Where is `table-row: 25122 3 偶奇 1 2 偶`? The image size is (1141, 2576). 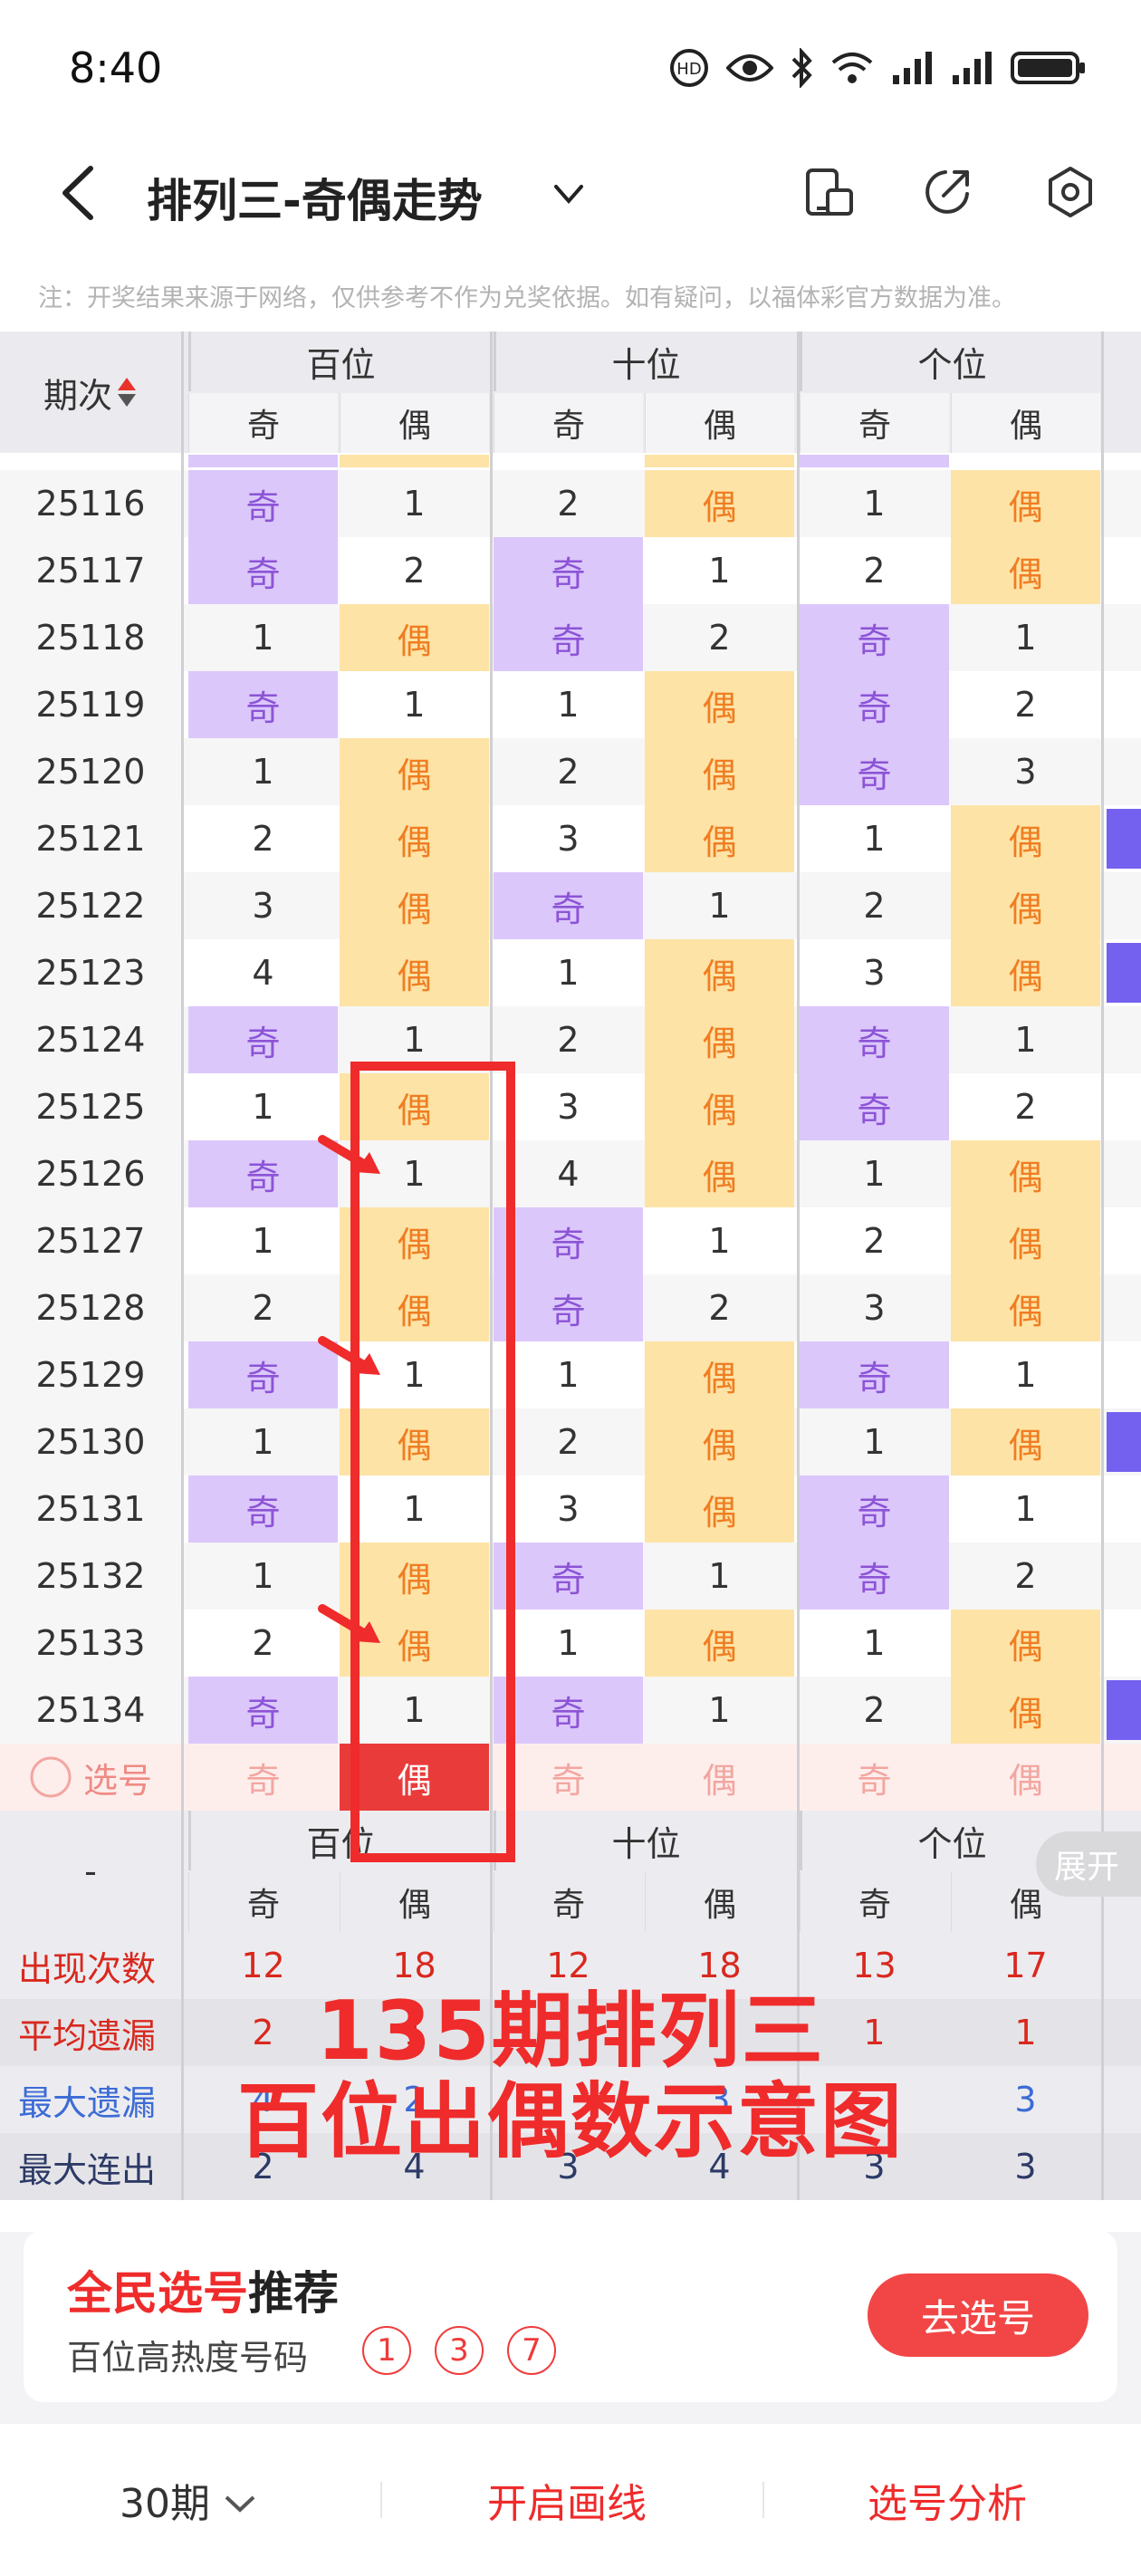 table-row: 25122 3 偶奇 1 2 偶 is located at coordinates (570, 905).